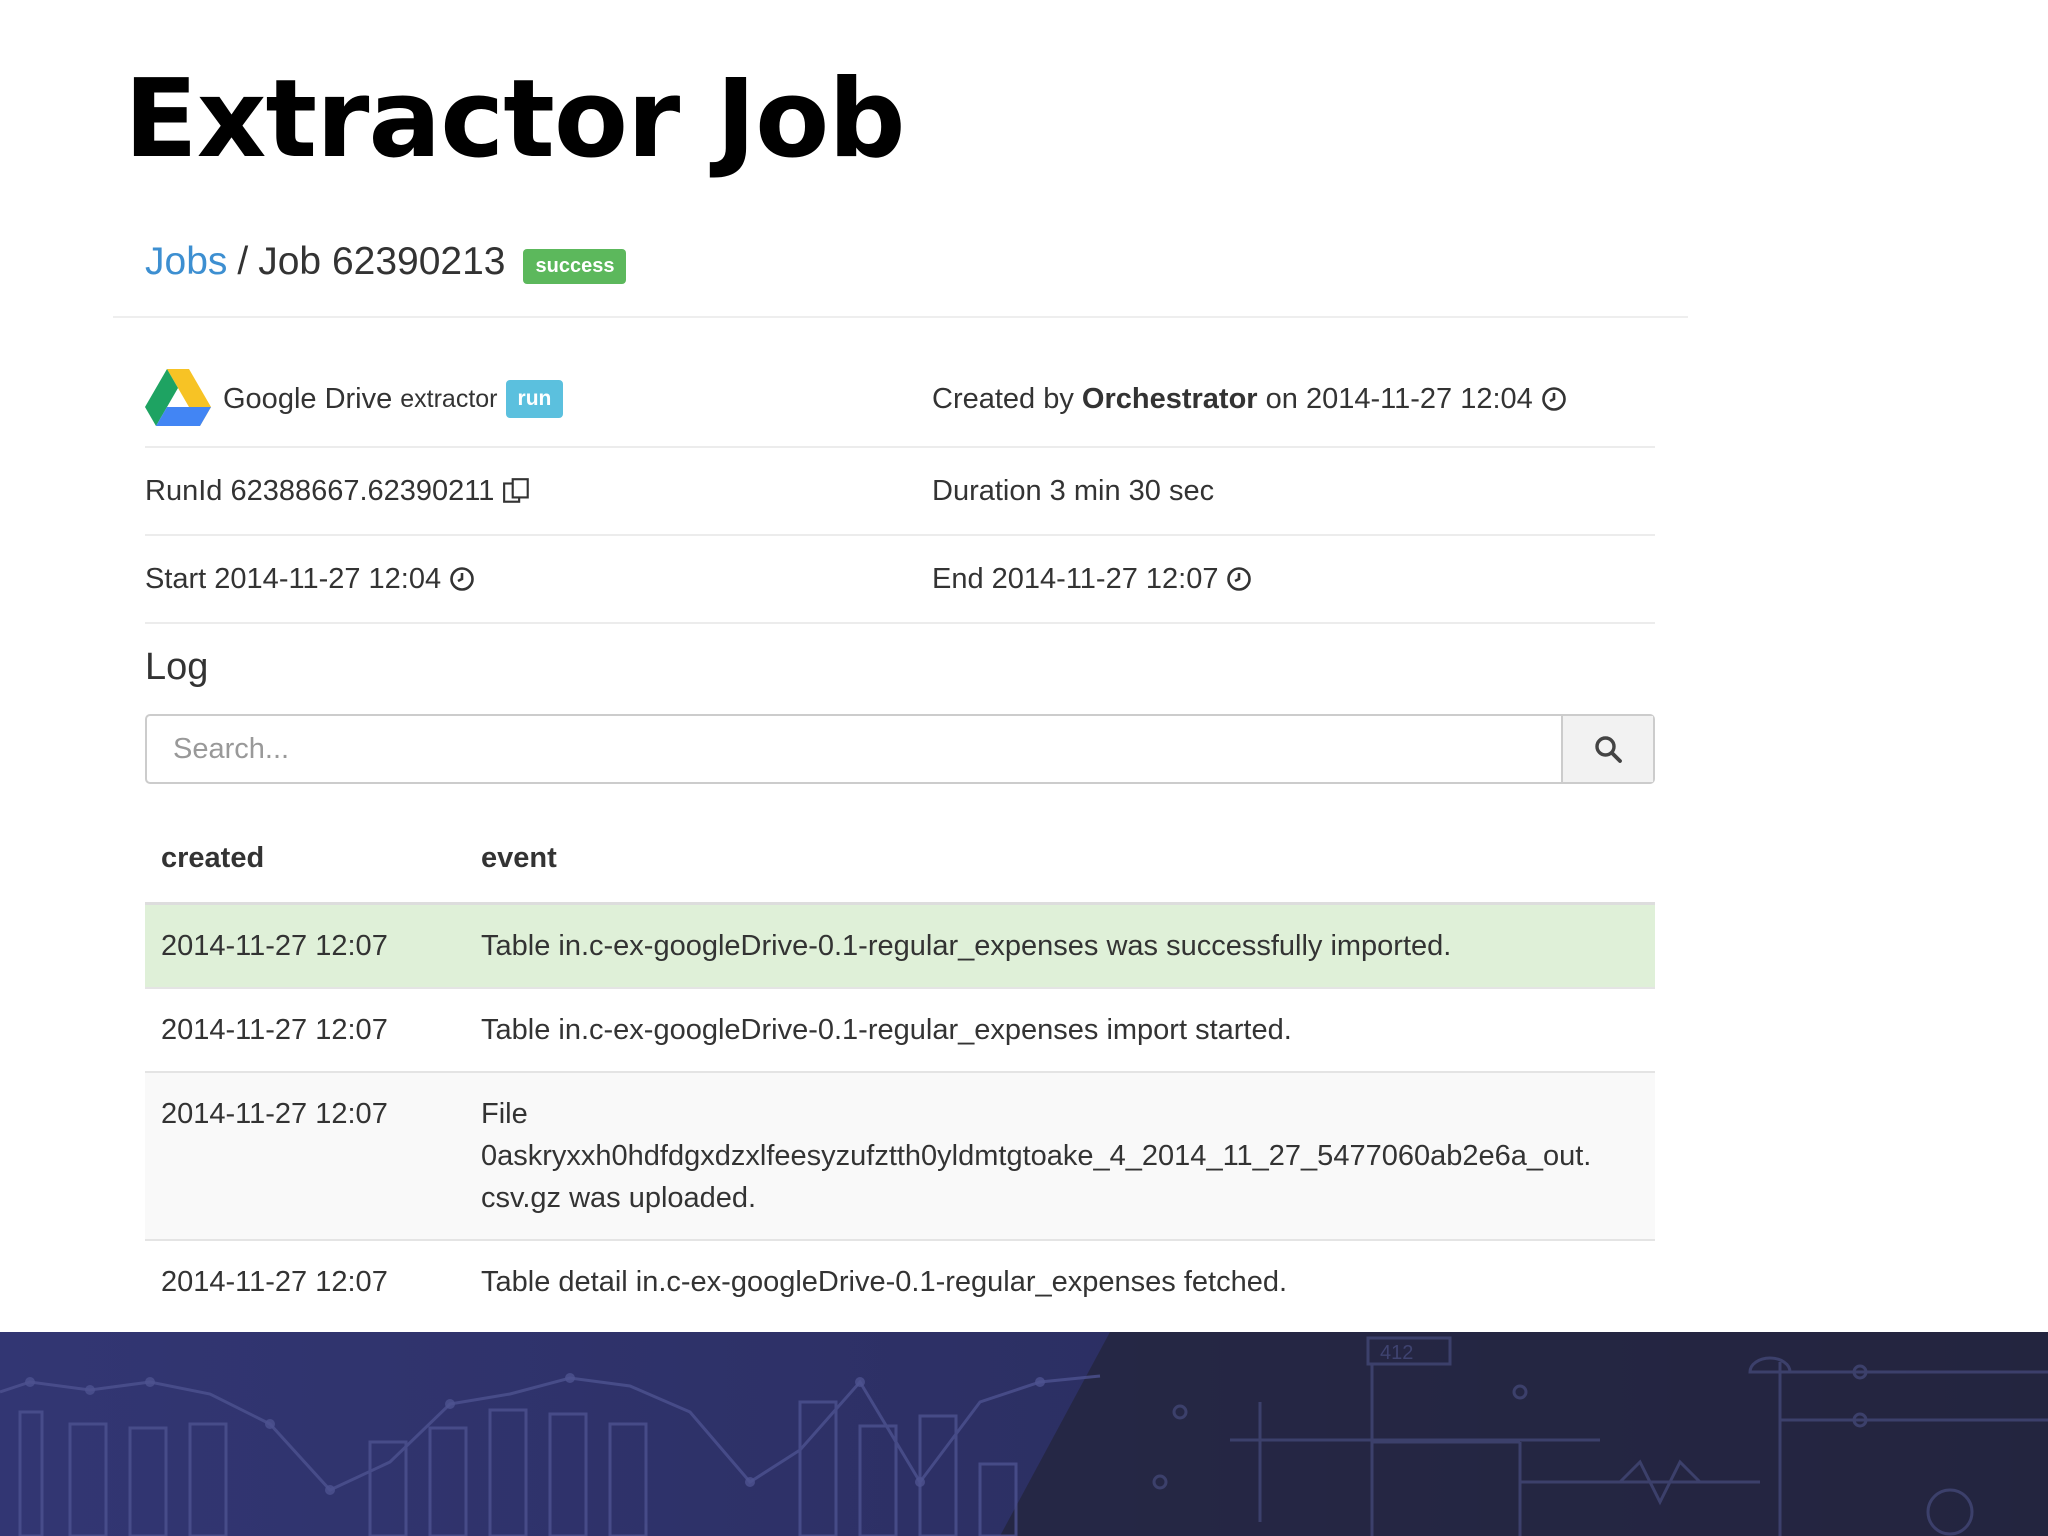 The width and height of the screenshot is (2048, 1536). What do you see at coordinates (534, 399) in the screenshot?
I see `run-badge: run` at bounding box center [534, 399].